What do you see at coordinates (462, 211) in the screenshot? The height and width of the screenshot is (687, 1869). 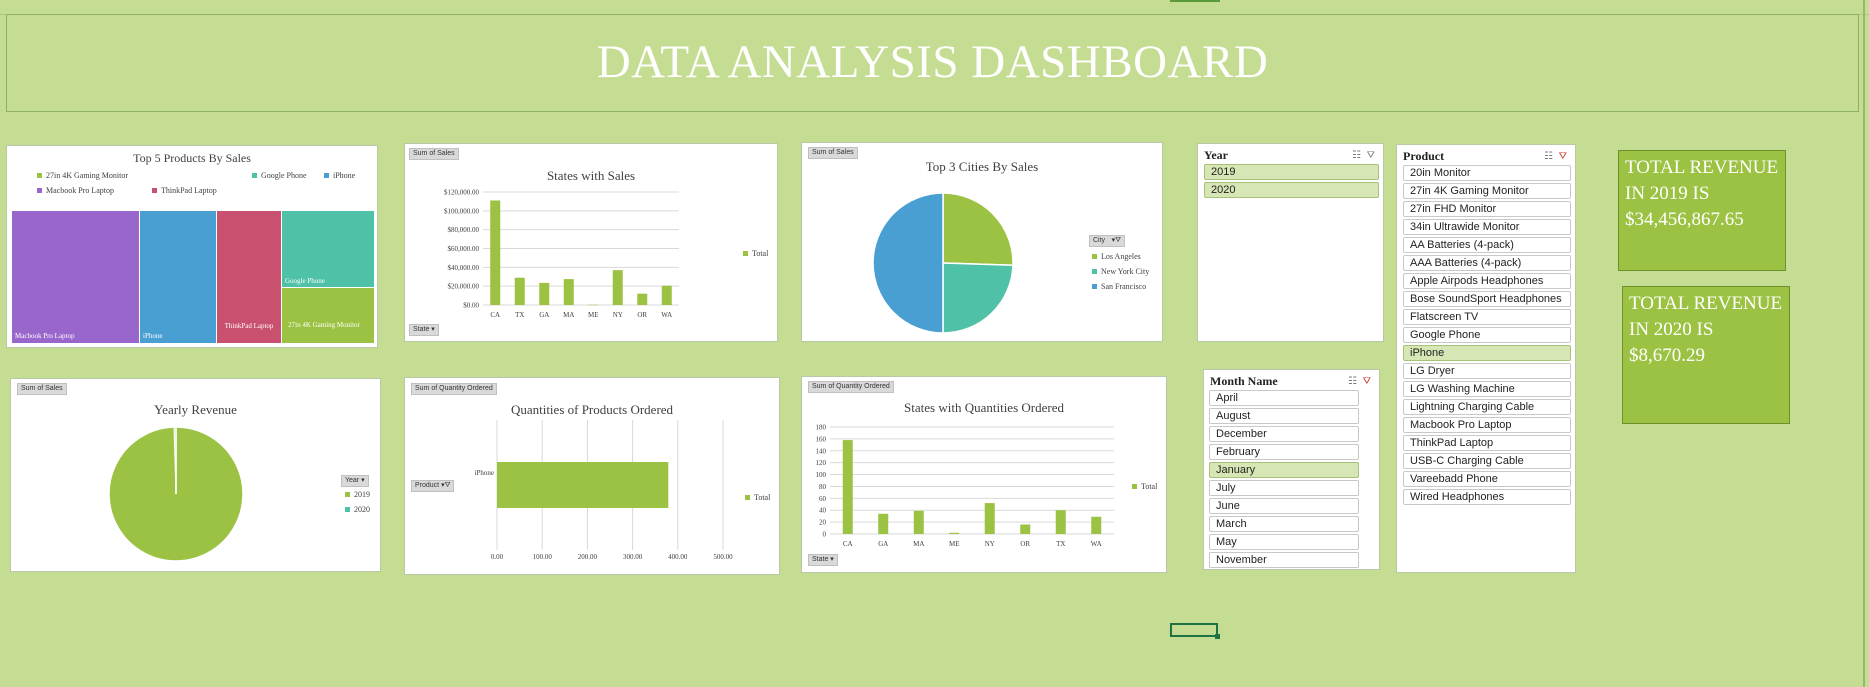 I see `y-tick-label: $100,000.00` at bounding box center [462, 211].